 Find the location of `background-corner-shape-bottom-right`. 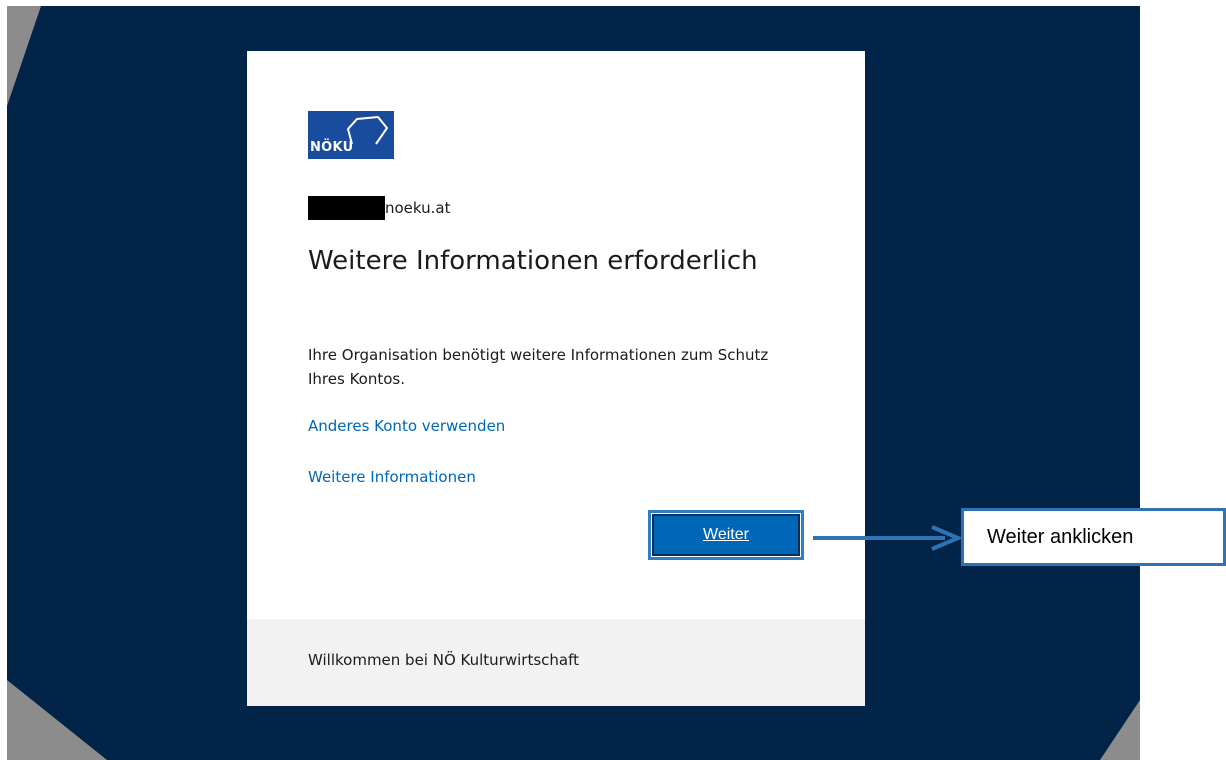

background-corner-shape-bottom-right is located at coordinates (1120, 730).